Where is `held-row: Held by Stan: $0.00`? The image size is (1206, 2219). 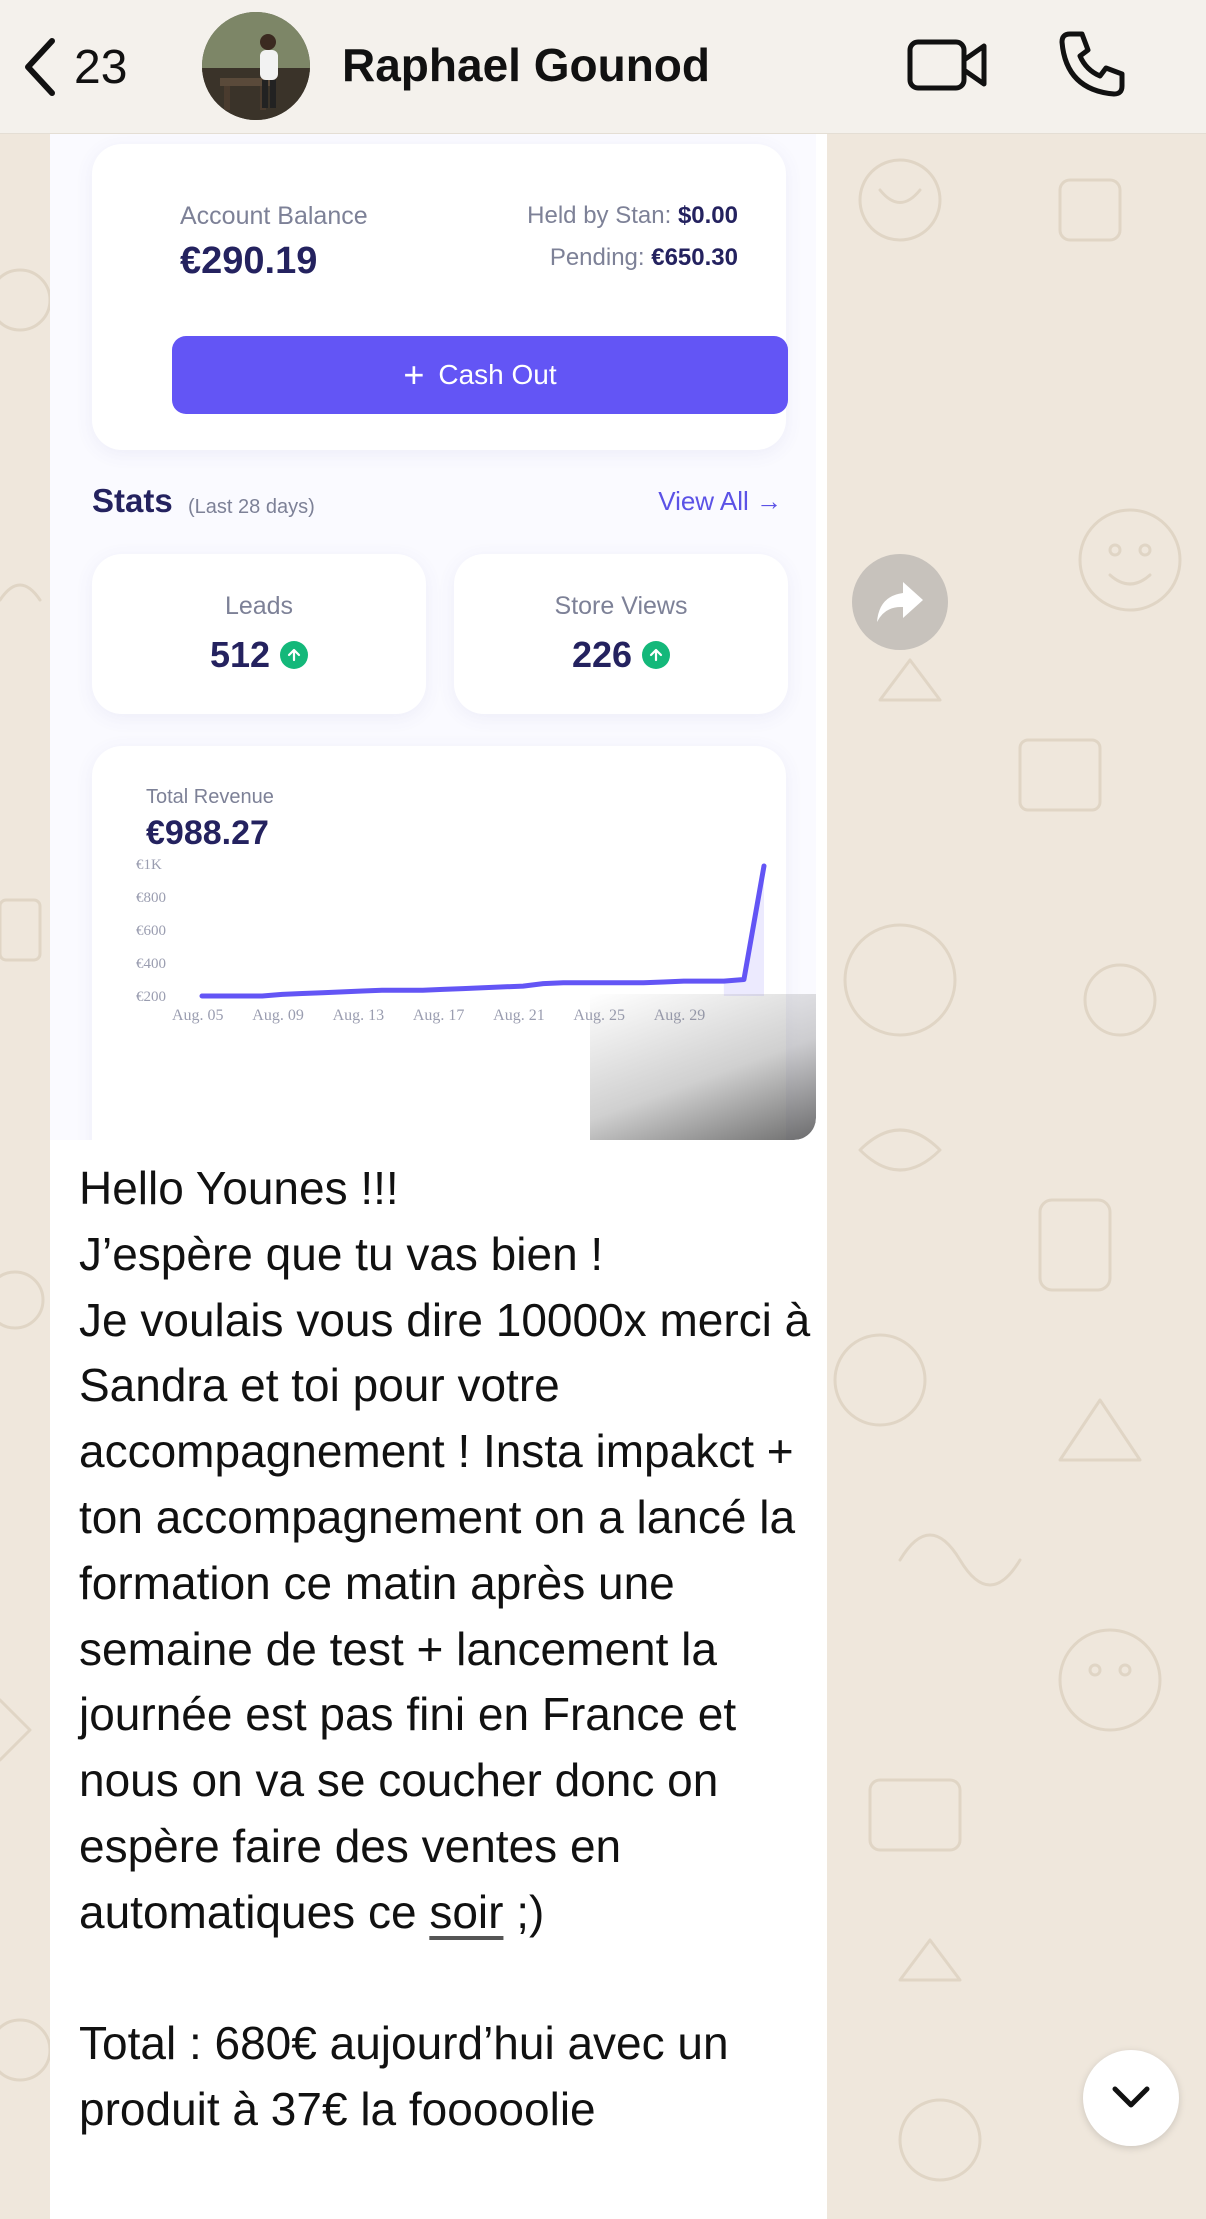 held-row: Held by Stan: $0.00 is located at coordinates (632, 216).